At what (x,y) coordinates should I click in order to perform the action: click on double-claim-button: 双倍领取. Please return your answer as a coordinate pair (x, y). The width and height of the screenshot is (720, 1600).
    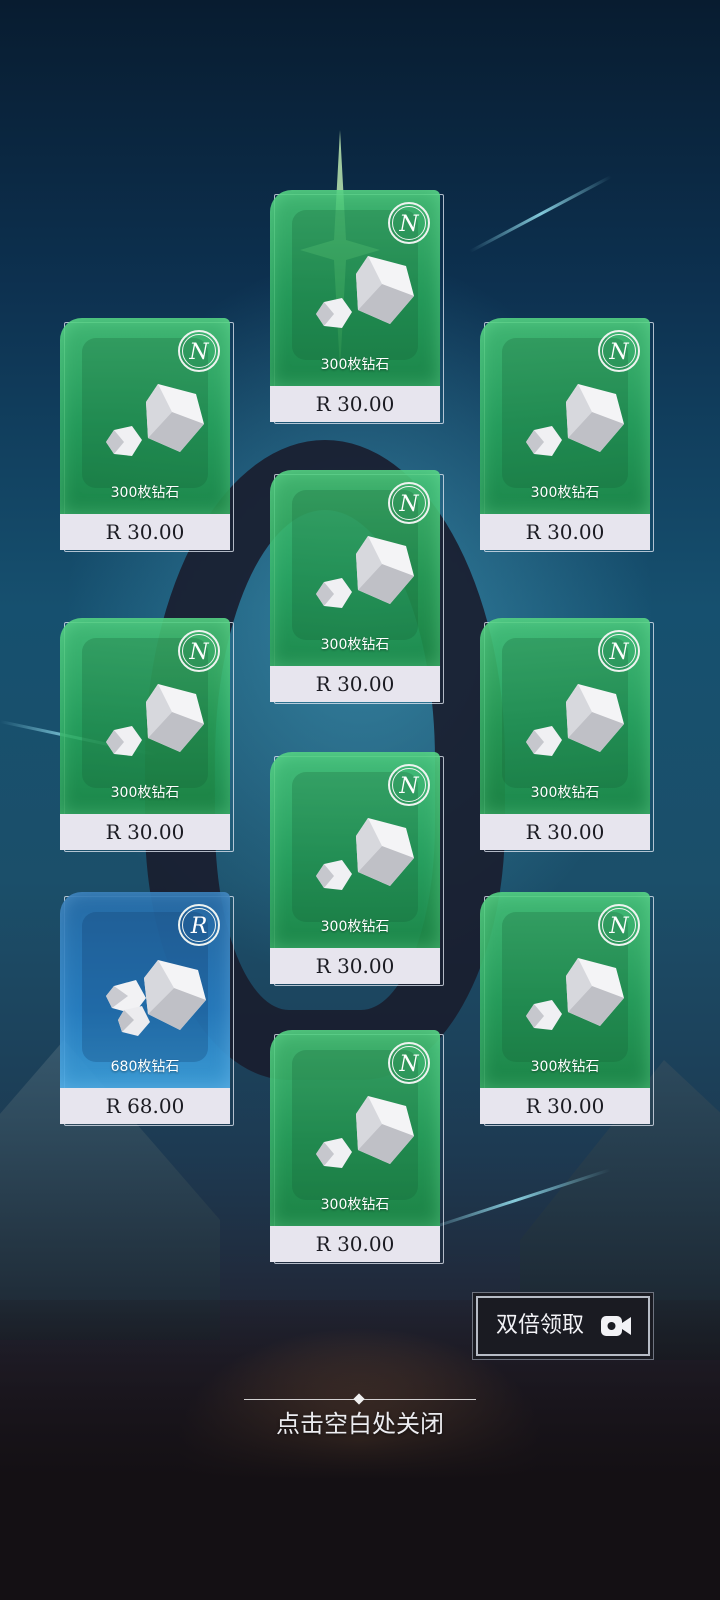
    Looking at the image, I should click on (563, 1326).